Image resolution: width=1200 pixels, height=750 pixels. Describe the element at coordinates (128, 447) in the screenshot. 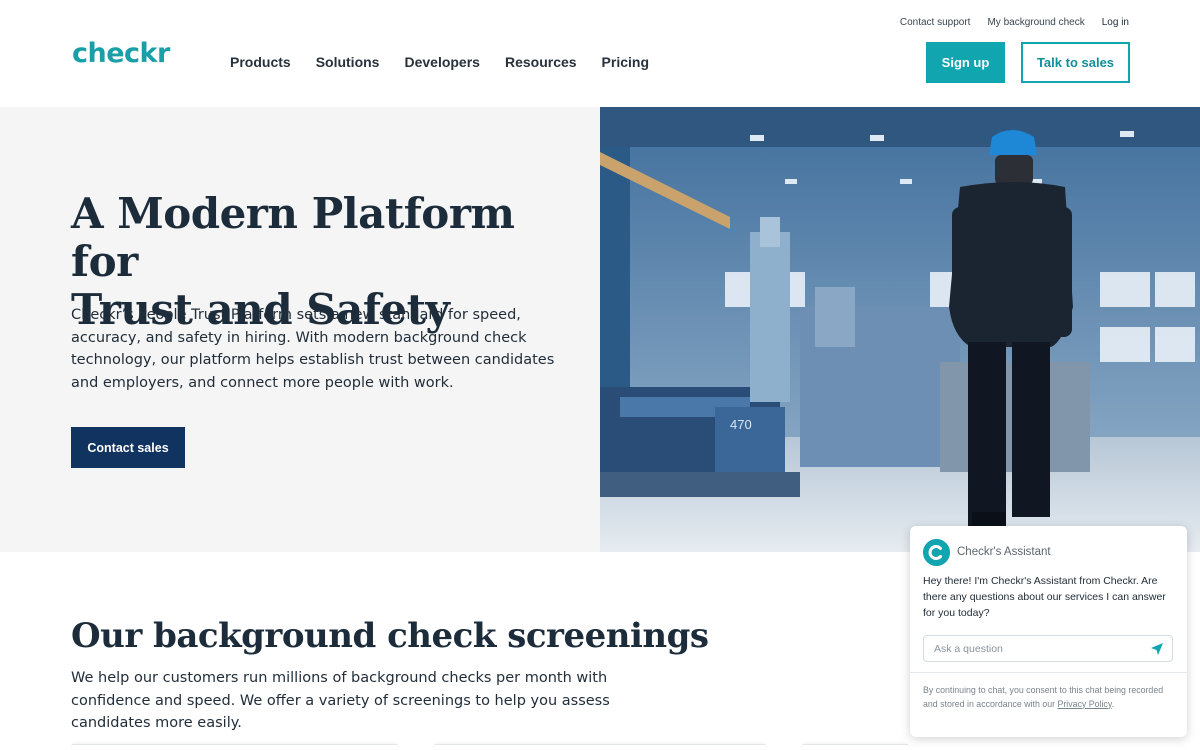

I see `contact-sales-button: Contact sales` at that location.